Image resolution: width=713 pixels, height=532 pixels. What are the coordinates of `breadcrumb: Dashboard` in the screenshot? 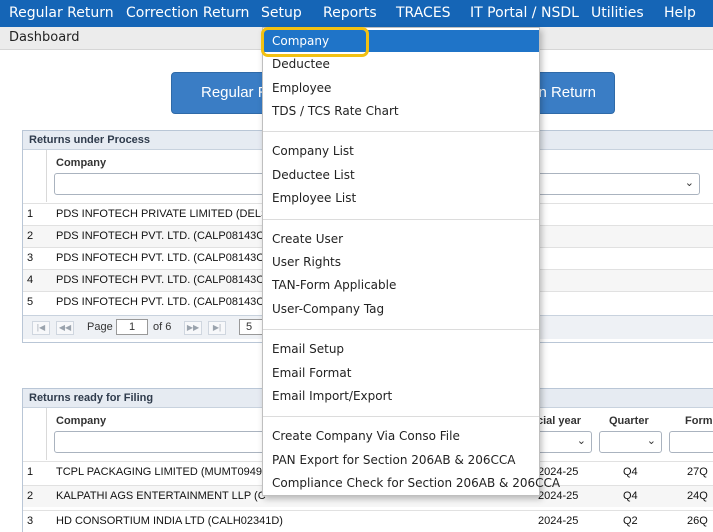 It's located at (44, 37).